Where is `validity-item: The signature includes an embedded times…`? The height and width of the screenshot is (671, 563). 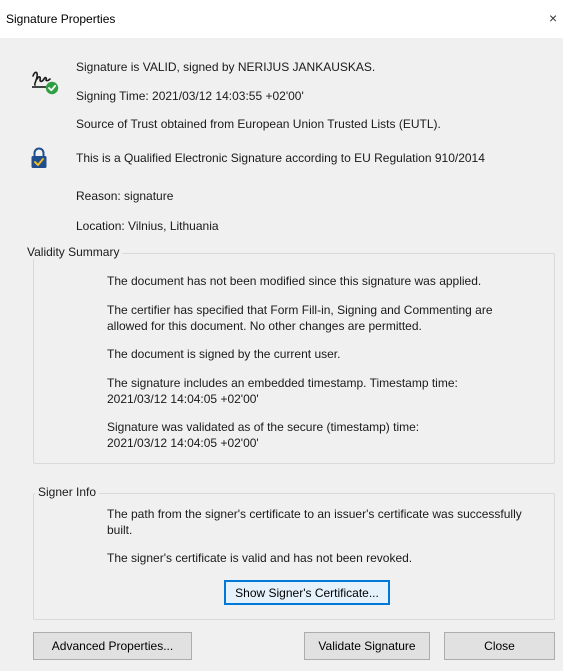
validity-item: The signature includes an embedded times… is located at coordinates (282, 391).